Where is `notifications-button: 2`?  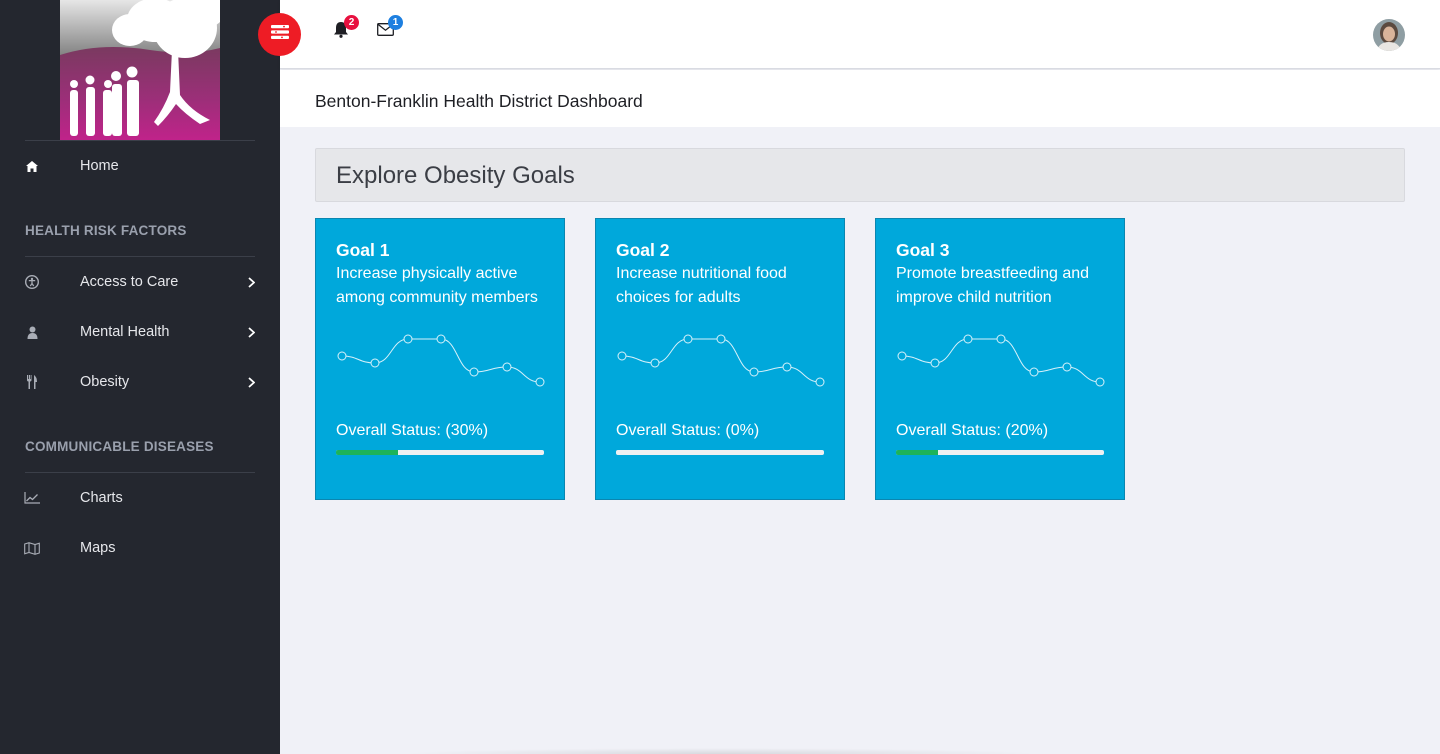 notifications-button: 2 is located at coordinates (345, 28).